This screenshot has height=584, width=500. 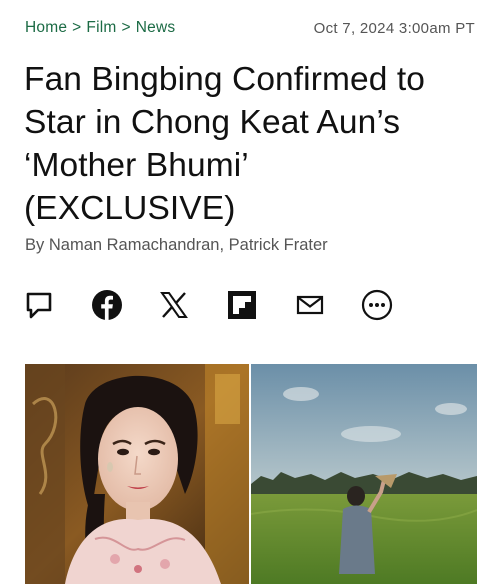 I want to click on breadcrumb: Home > Film > News, so click(x=100, y=28).